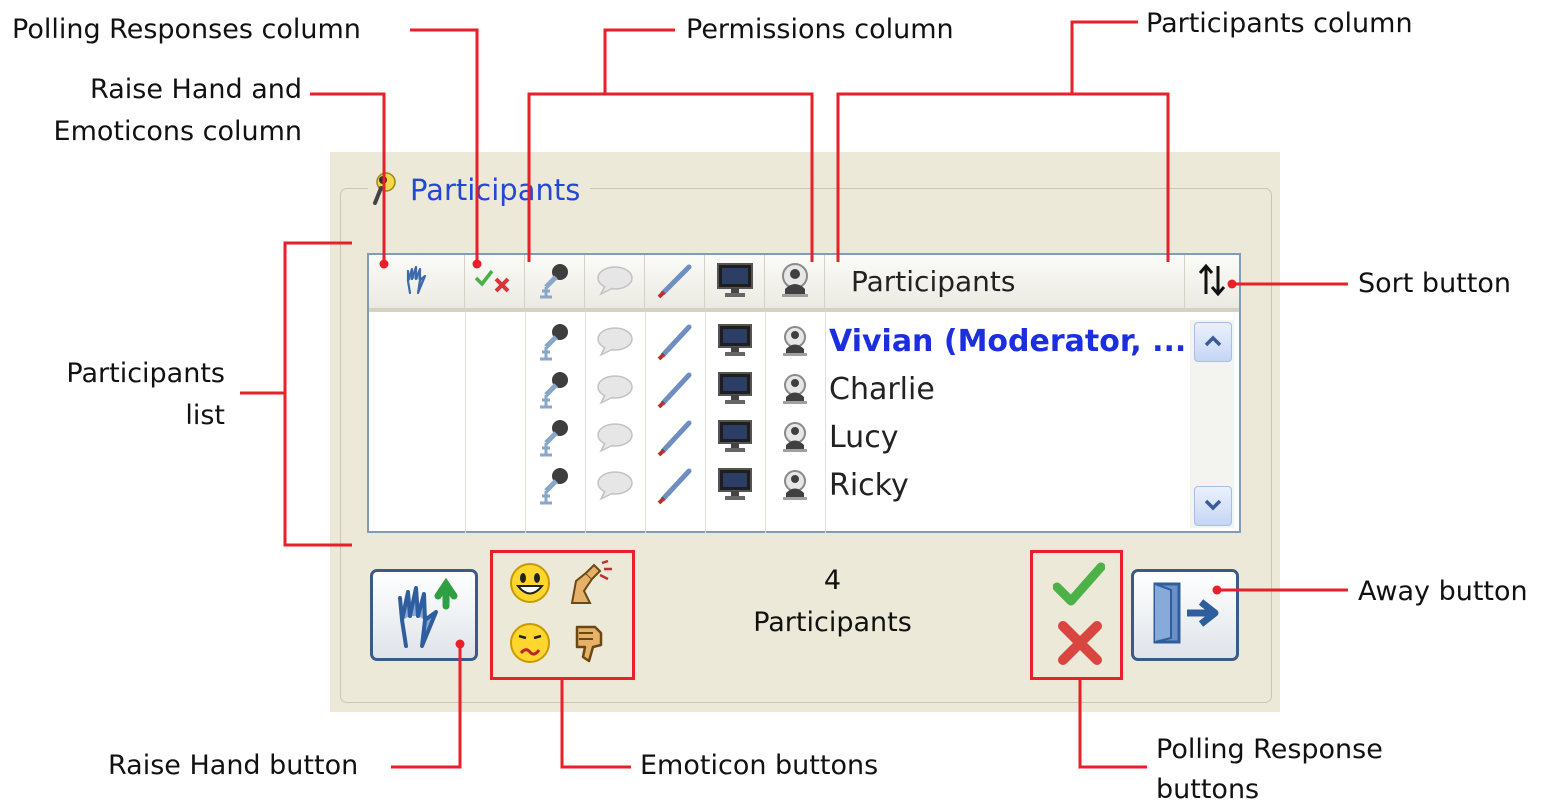 The image size is (1551, 809). I want to click on raise-hand-button, so click(424, 615).